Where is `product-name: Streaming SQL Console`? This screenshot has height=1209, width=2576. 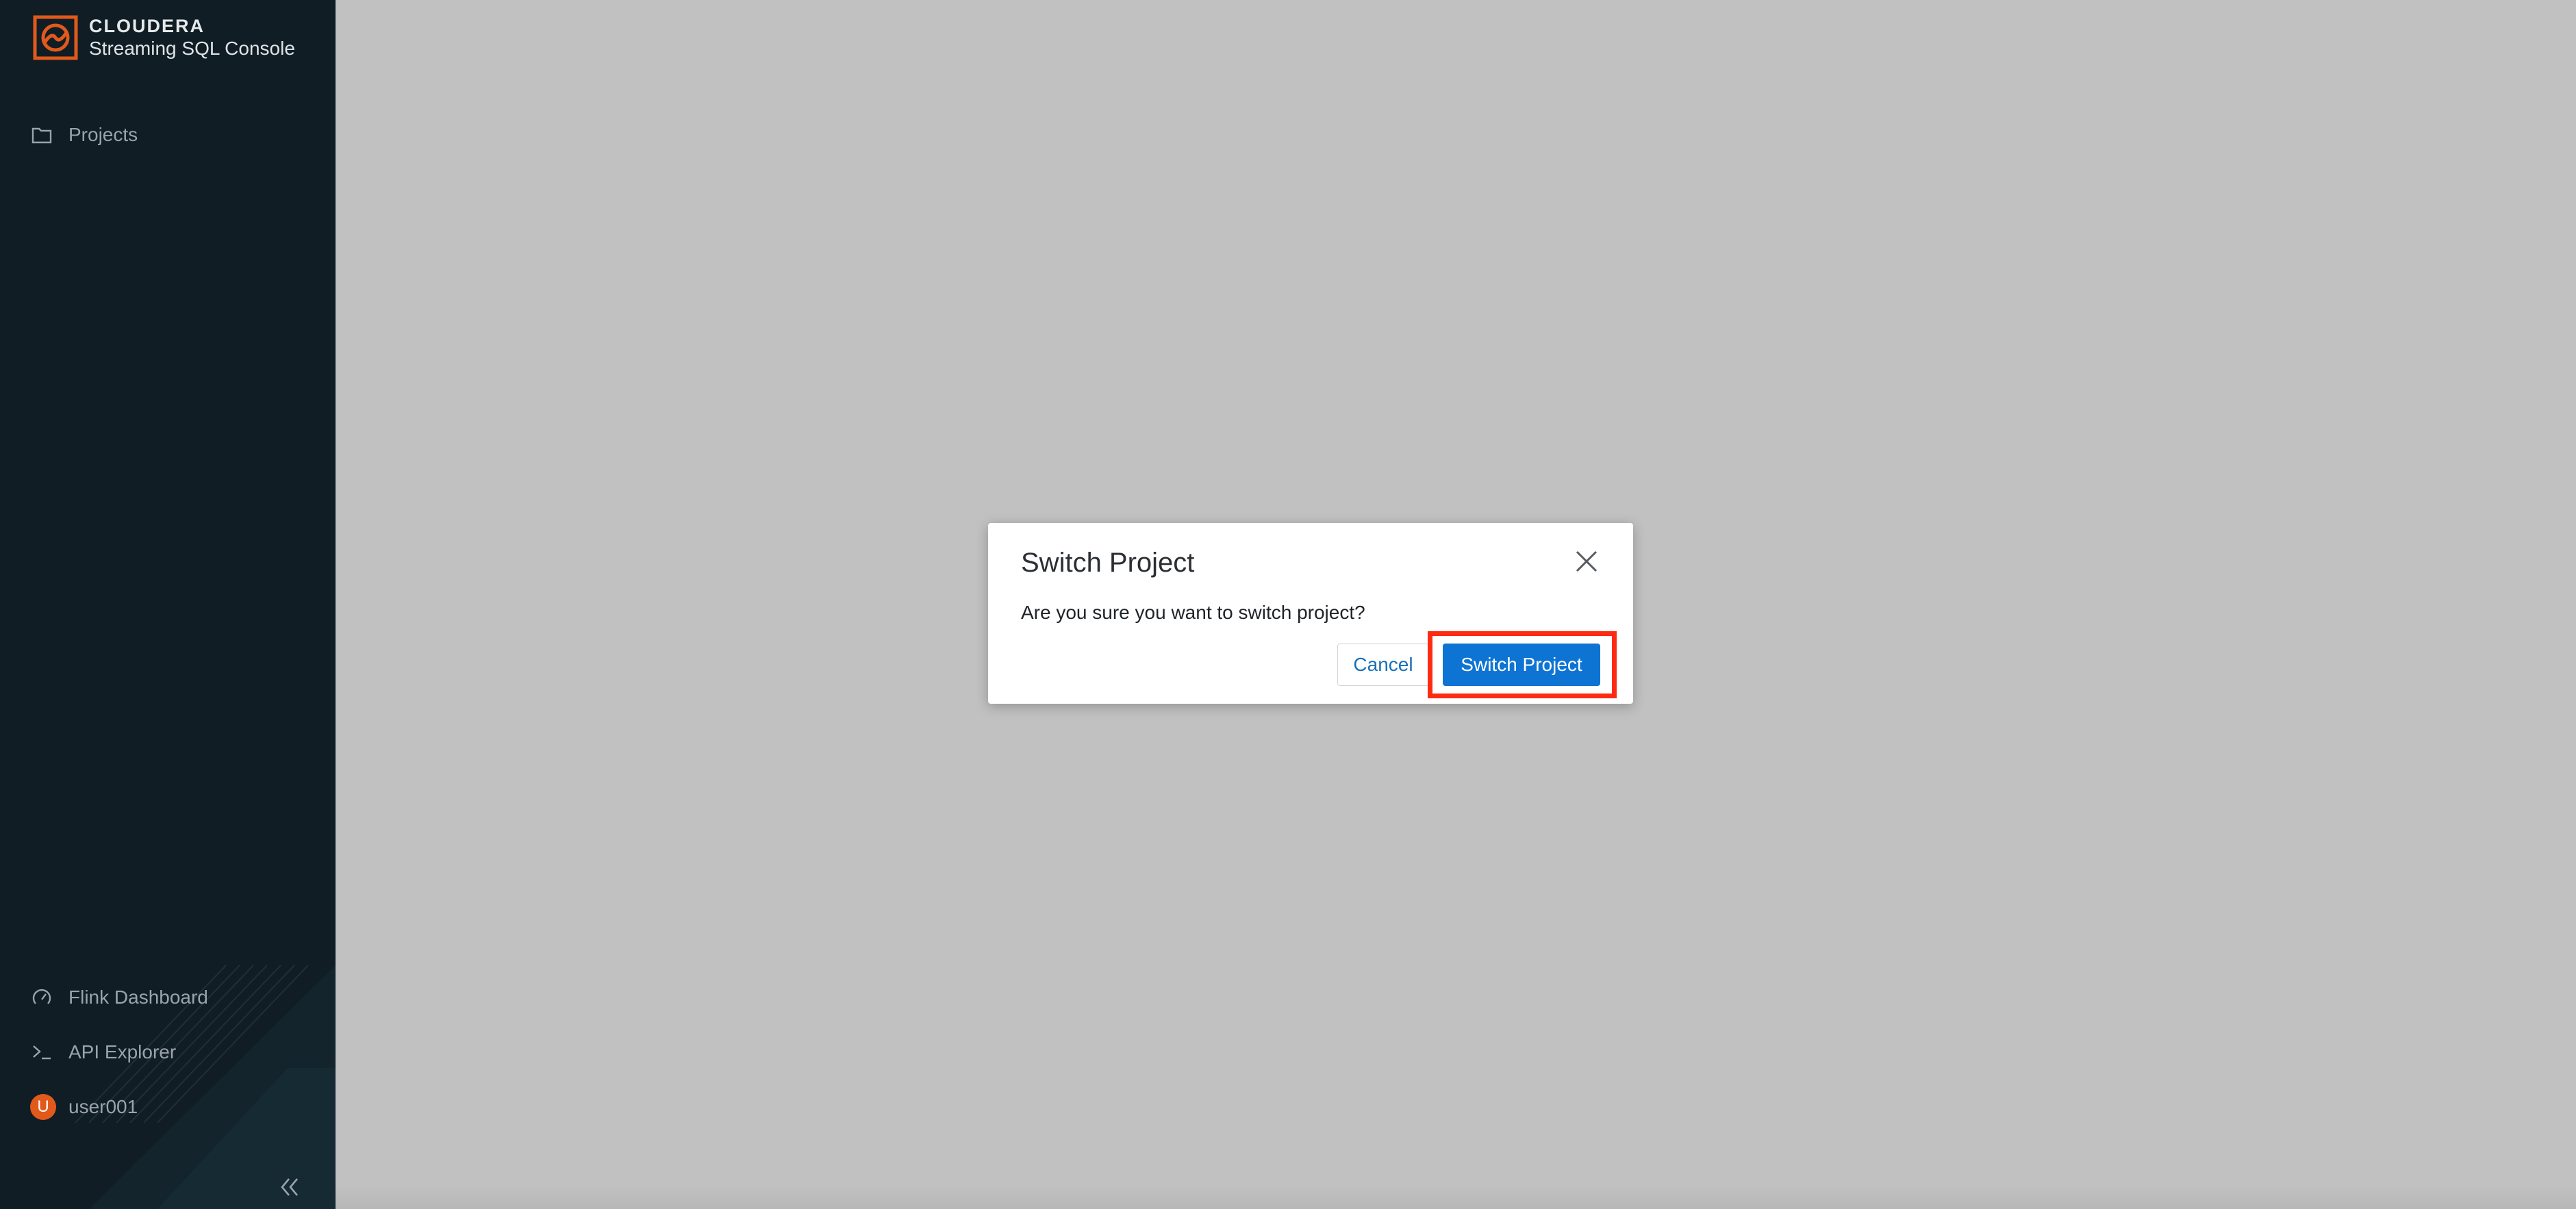
product-name: Streaming SQL Console is located at coordinates (192, 48).